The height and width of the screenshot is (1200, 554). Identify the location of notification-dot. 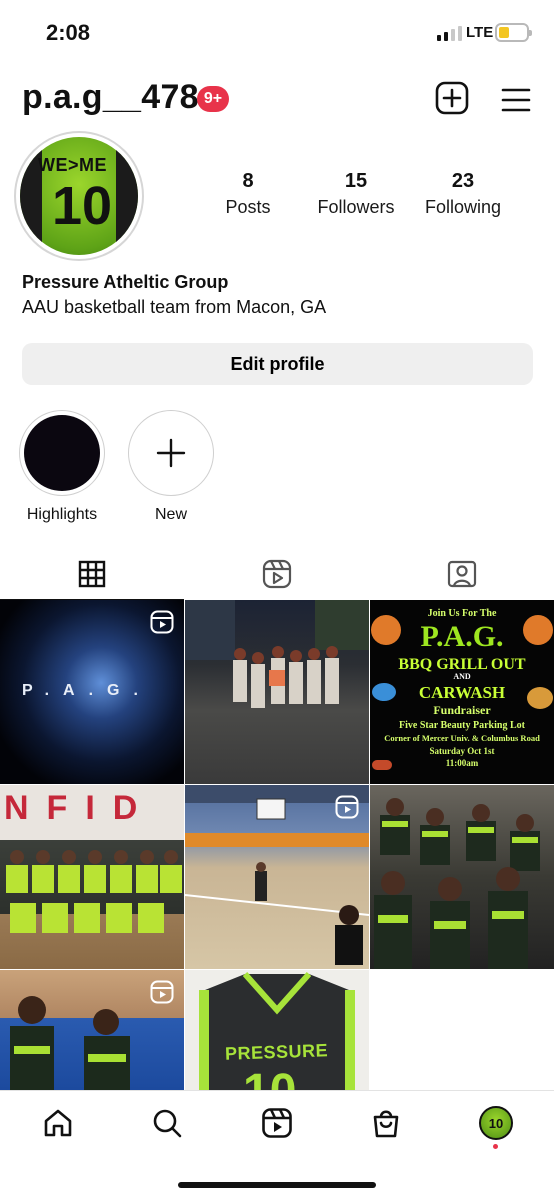
(495, 1146).